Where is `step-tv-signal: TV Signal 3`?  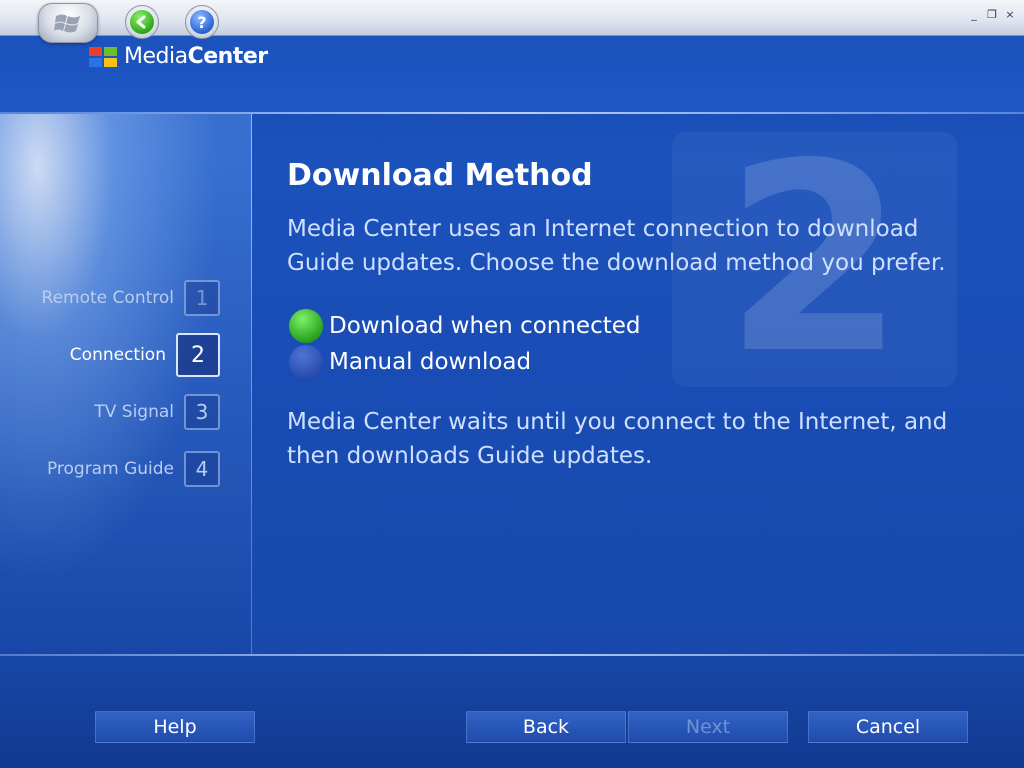 step-tv-signal: TV Signal 3 is located at coordinates (110, 412).